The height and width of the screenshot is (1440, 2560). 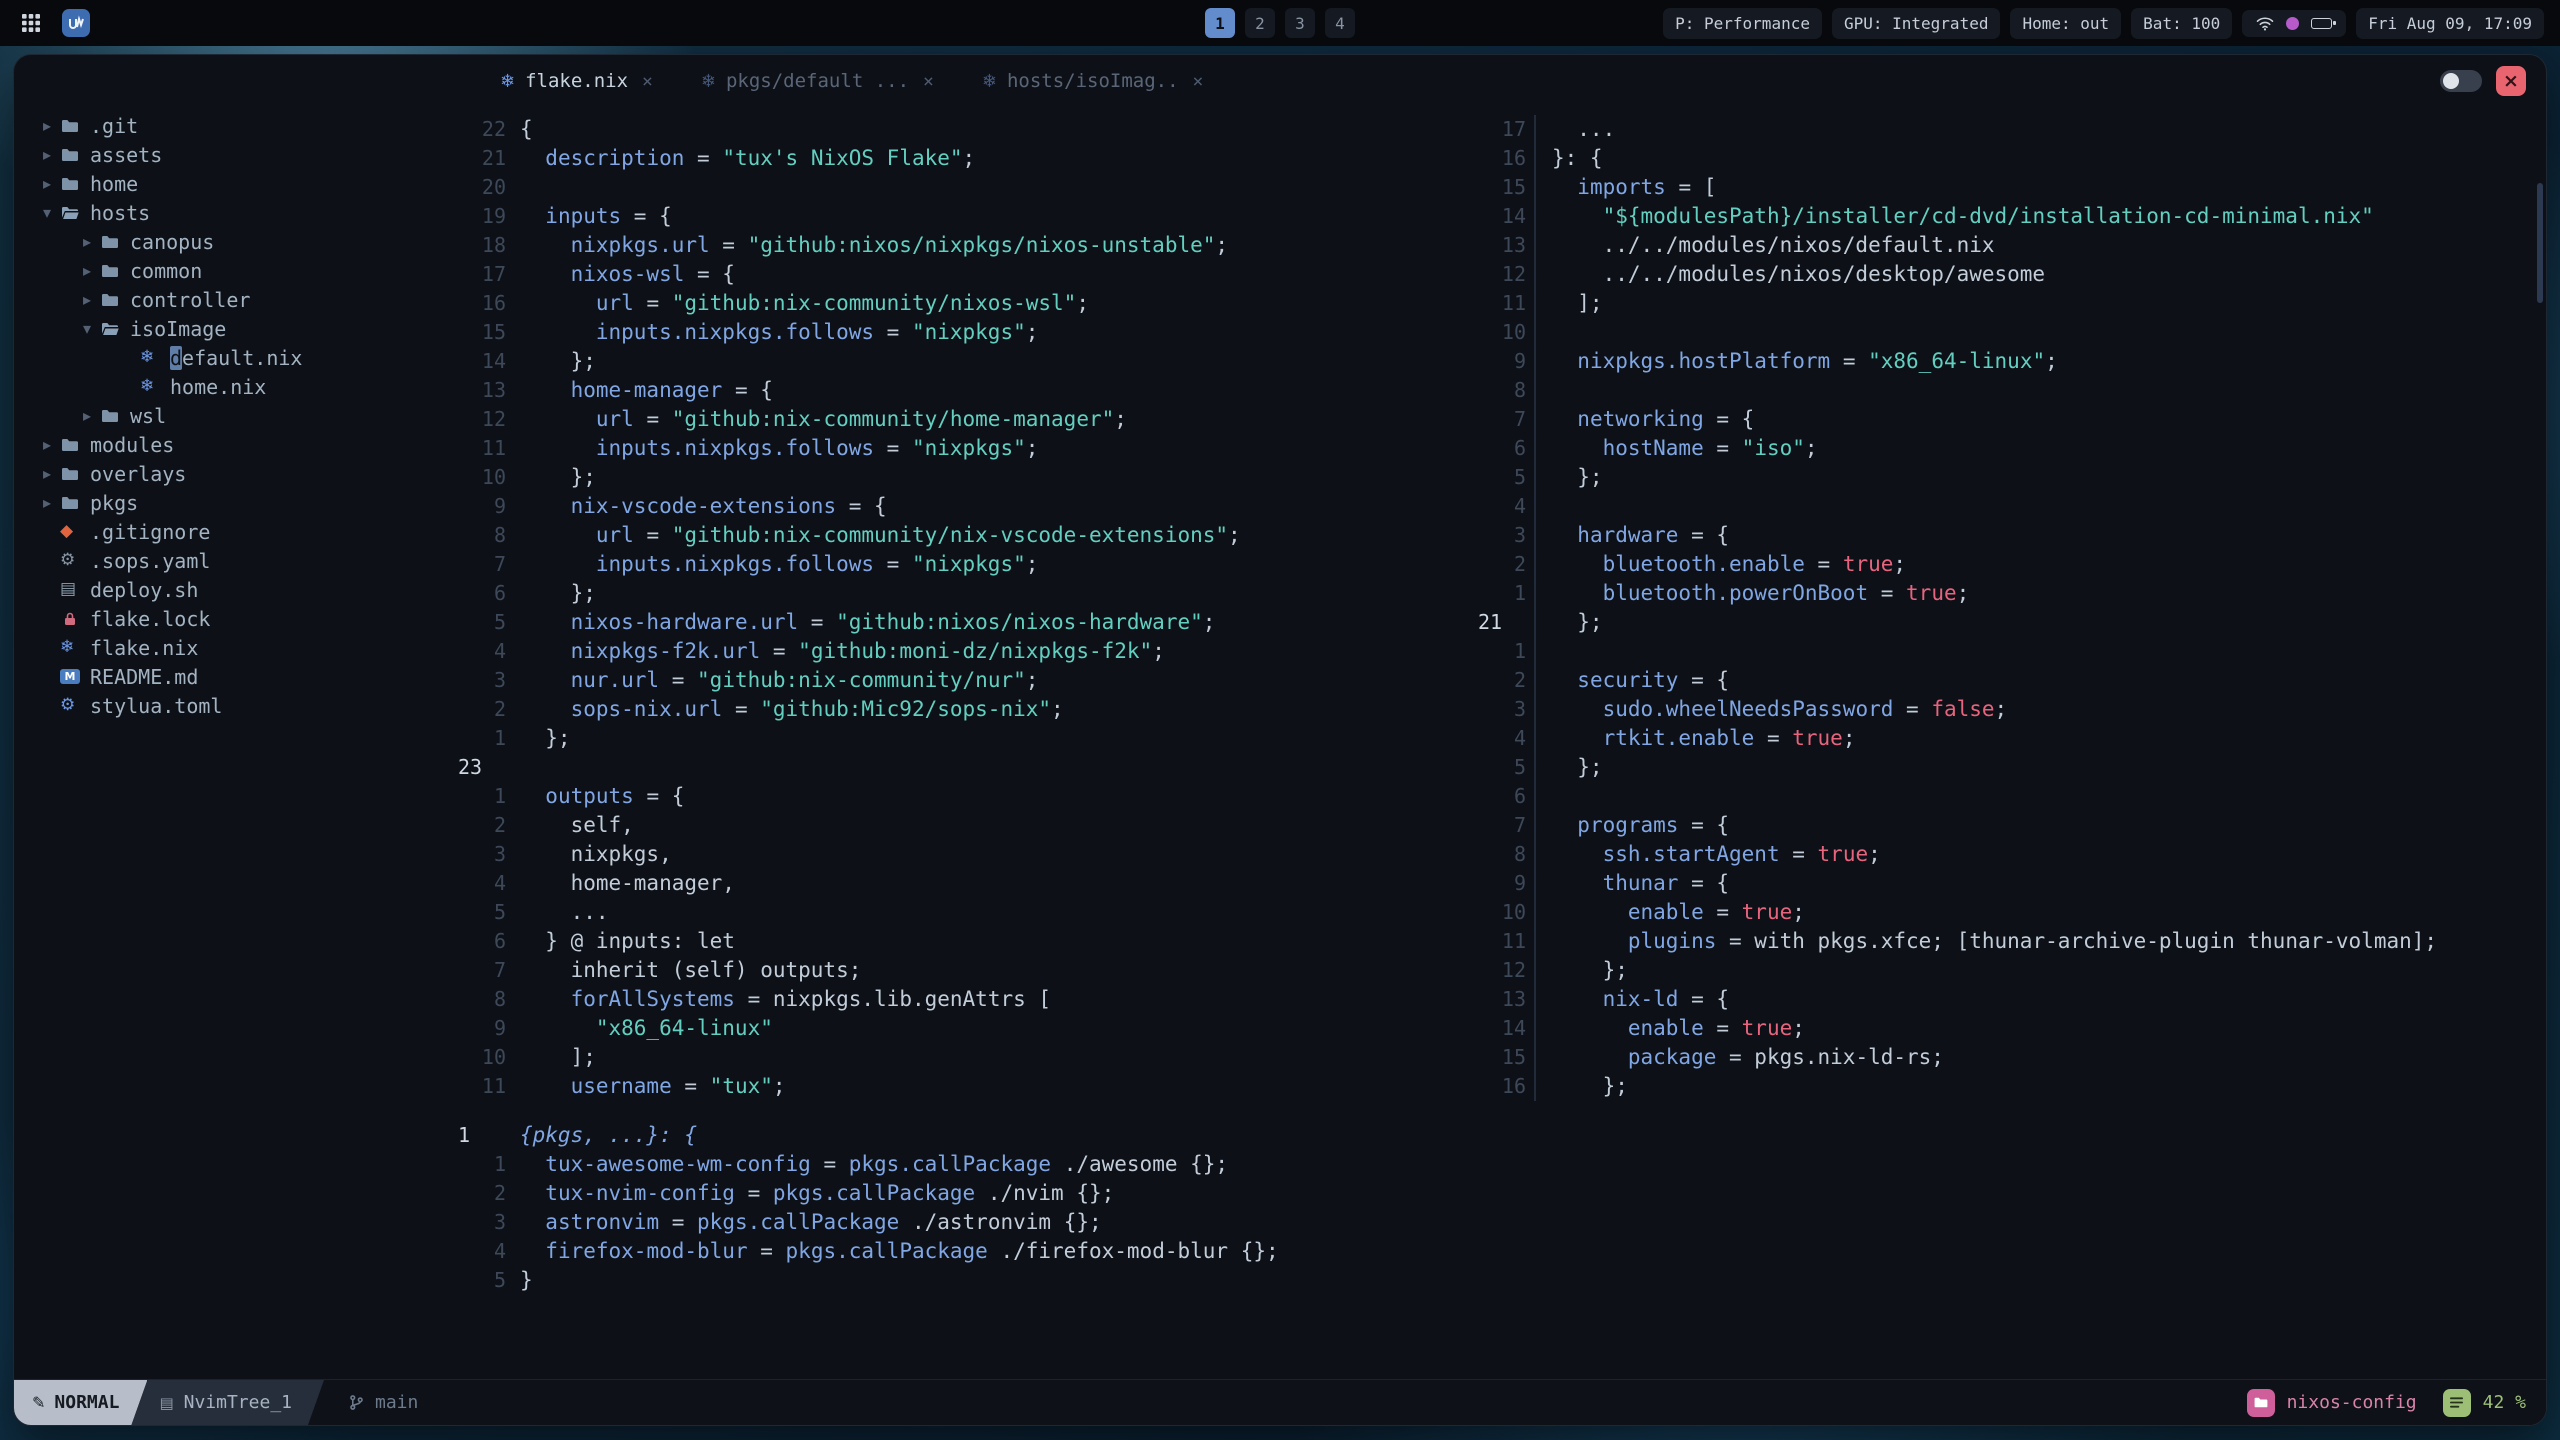 I want to click on home-status-chip: Home: out, so click(x=2066, y=23).